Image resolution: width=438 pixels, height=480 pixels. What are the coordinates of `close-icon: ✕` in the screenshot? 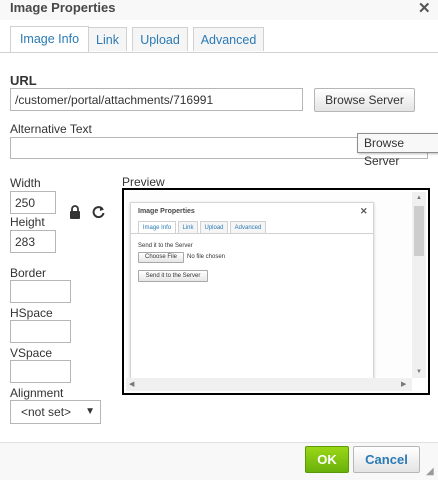 It's located at (424, 8).